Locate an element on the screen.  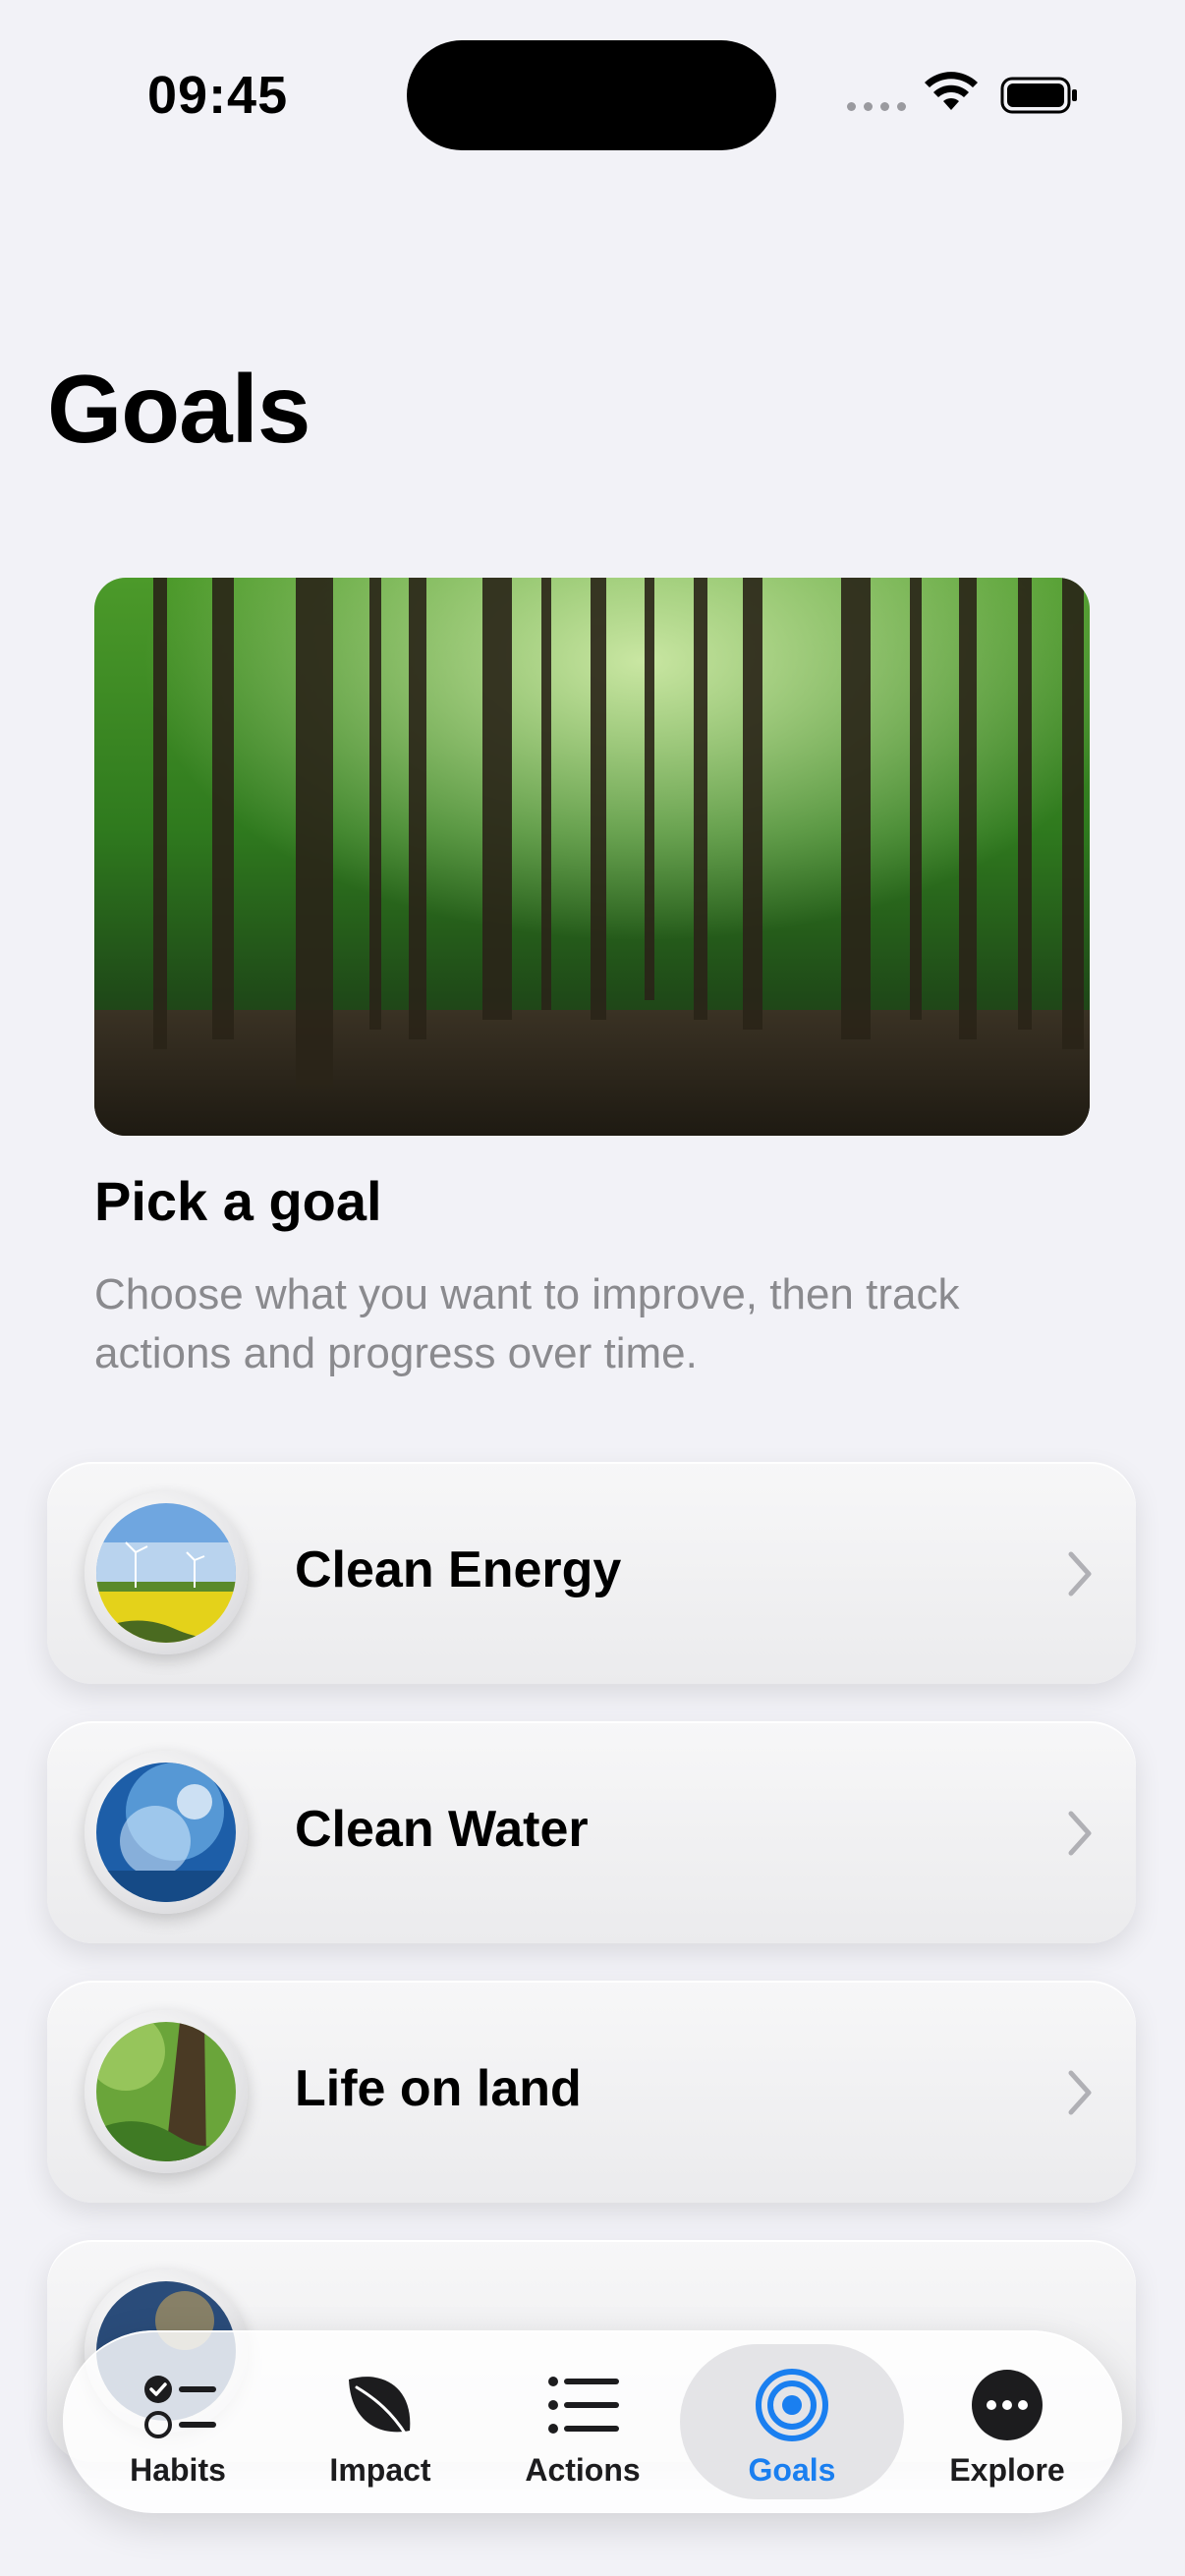
tab-explore: Explore is located at coordinates (1007, 2421).